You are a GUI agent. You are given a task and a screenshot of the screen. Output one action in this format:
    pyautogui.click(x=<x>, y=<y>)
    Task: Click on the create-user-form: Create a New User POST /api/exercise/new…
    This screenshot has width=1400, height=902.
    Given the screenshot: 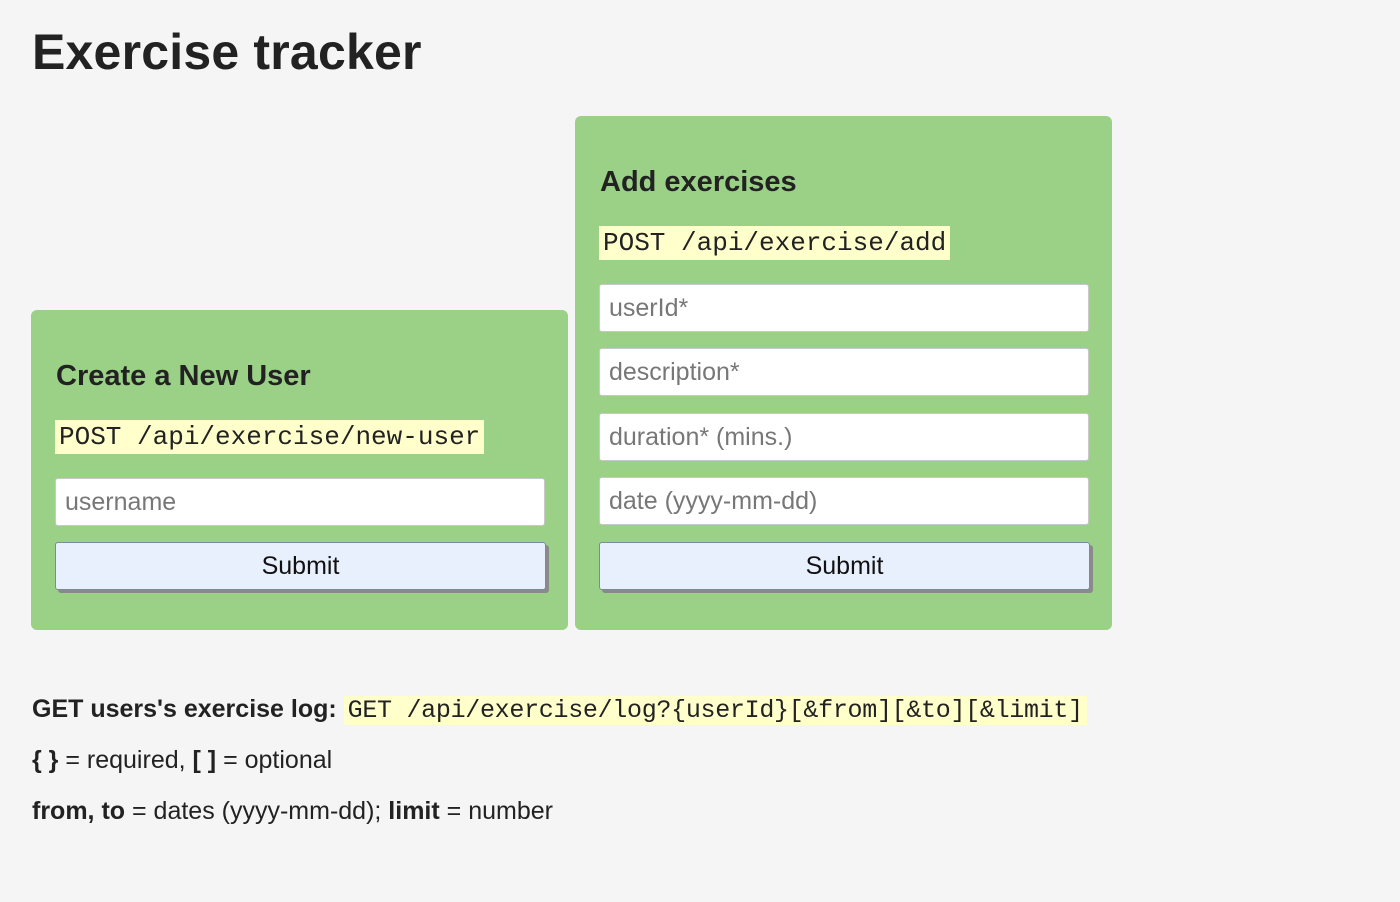 What is the action you would take?
    pyautogui.click(x=299, y=470)
    